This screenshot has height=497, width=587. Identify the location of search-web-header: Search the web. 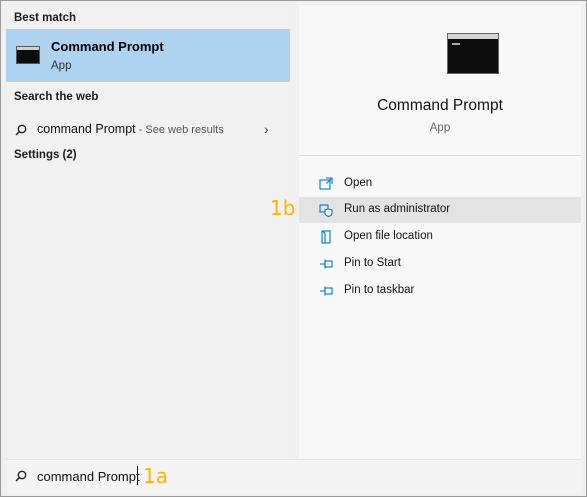
(56, 97).